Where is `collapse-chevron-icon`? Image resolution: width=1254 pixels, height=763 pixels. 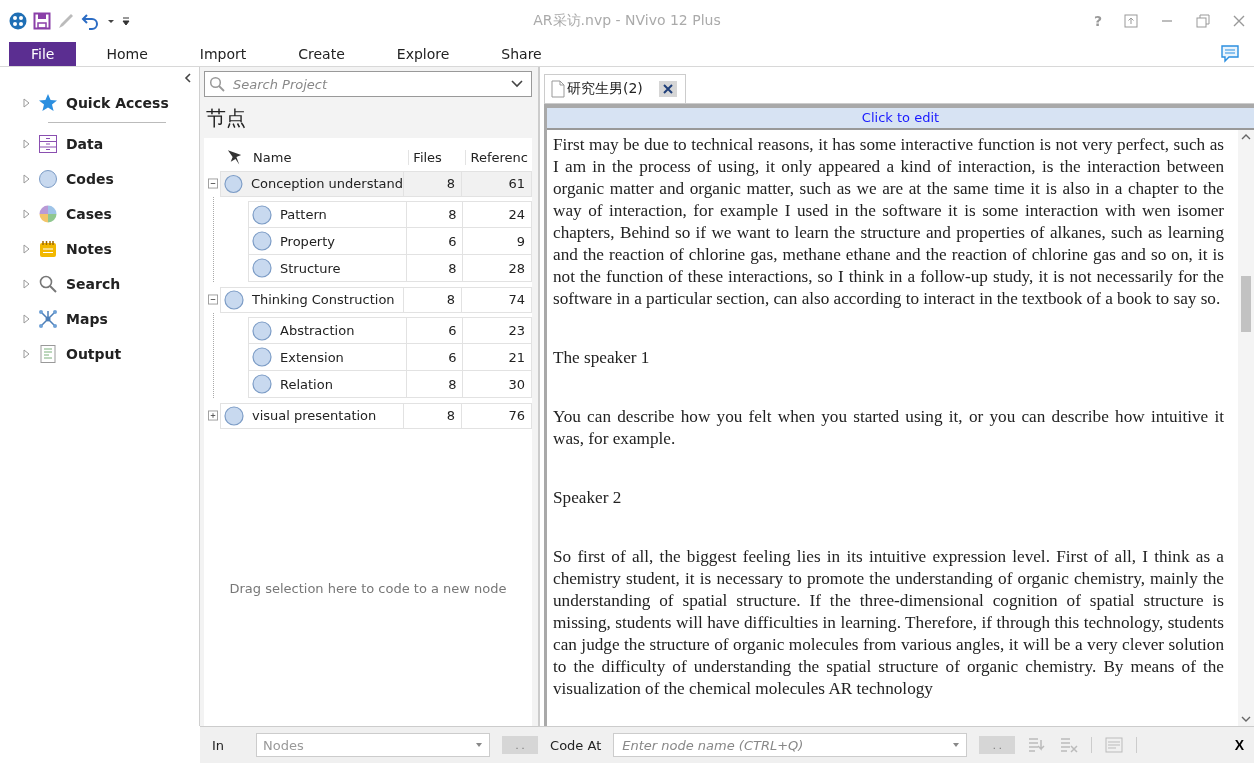 collapse-chevron-icon is located at coordinates (188, 78).